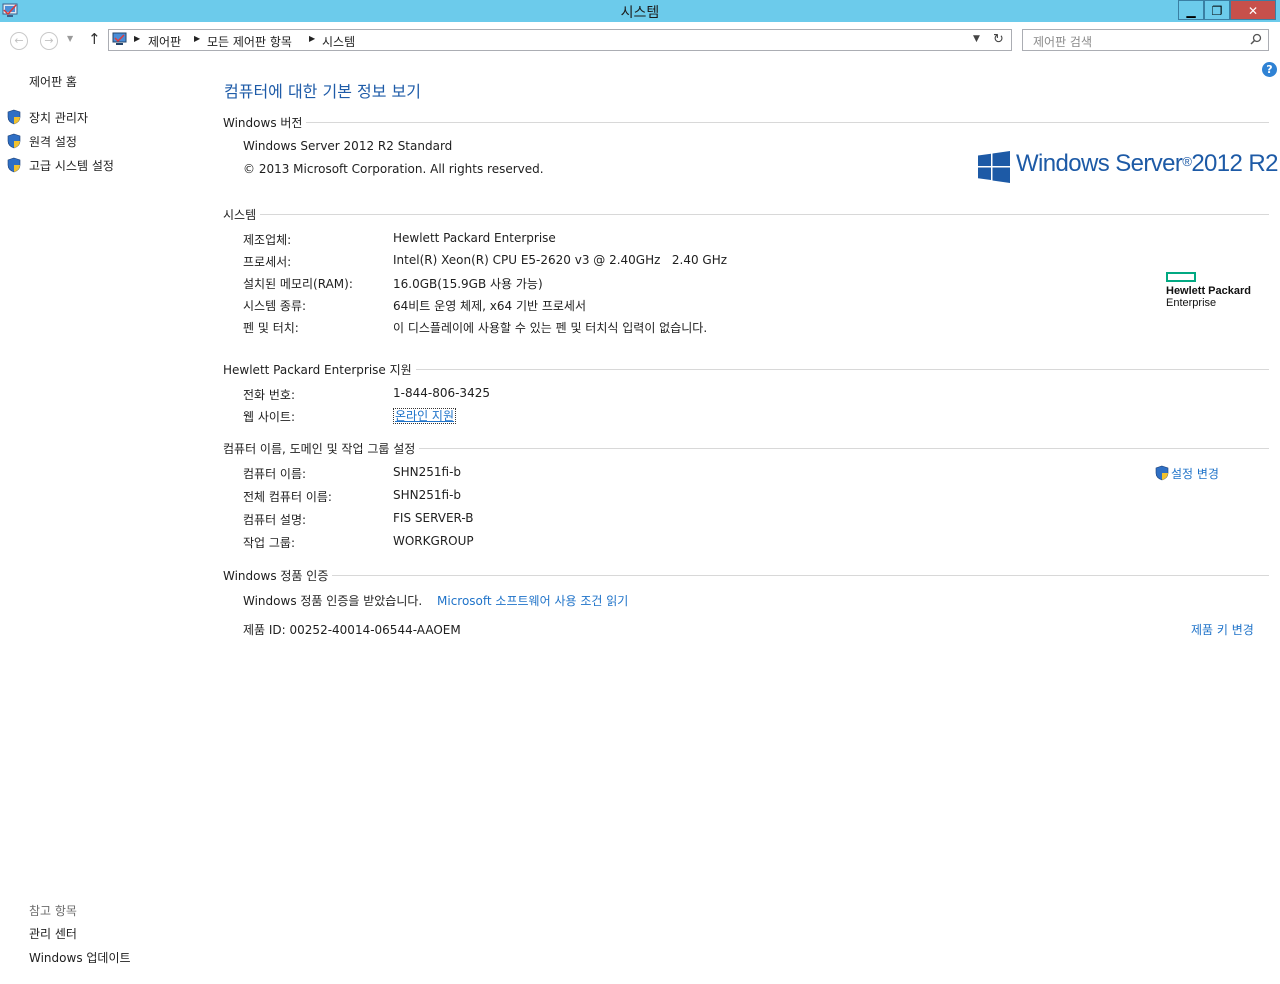 This screenshot has height=984, width=1280. Describe the element at coordinates (275, 306) in the screenshot. I see `system-type-label: 시스템 종류:` at that location.